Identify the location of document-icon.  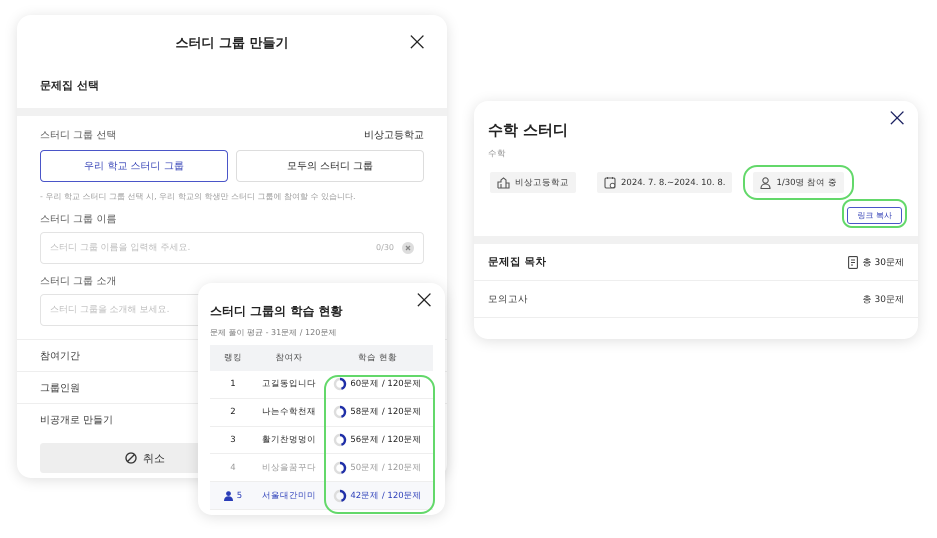
(853, 262).